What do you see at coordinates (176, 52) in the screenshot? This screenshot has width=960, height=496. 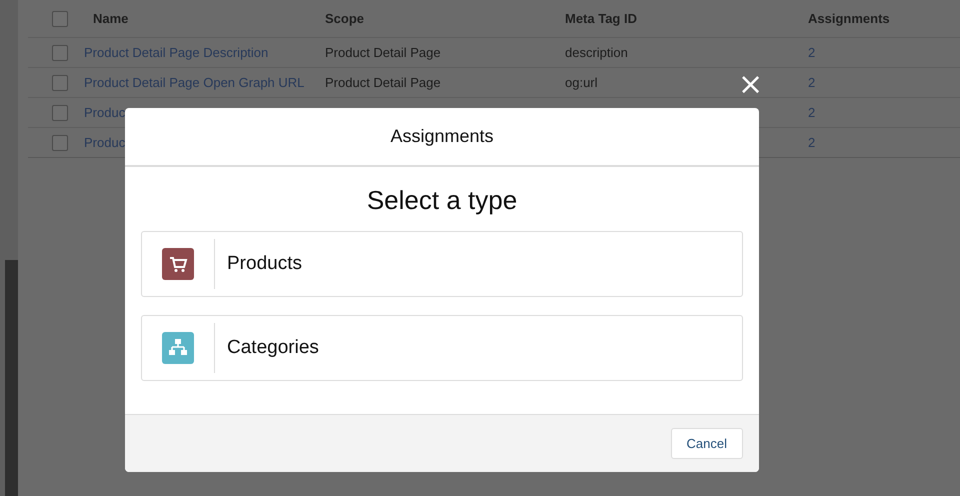 I see `name-link: Product Detail Page Description` at bounding box center [176, 52].